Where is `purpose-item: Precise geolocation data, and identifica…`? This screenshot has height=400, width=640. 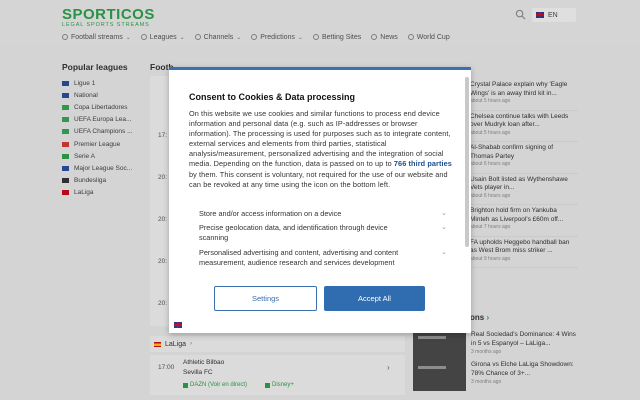
purpose-item: Precise geolocation data, and identifica… is located at coordinates (323, 233).